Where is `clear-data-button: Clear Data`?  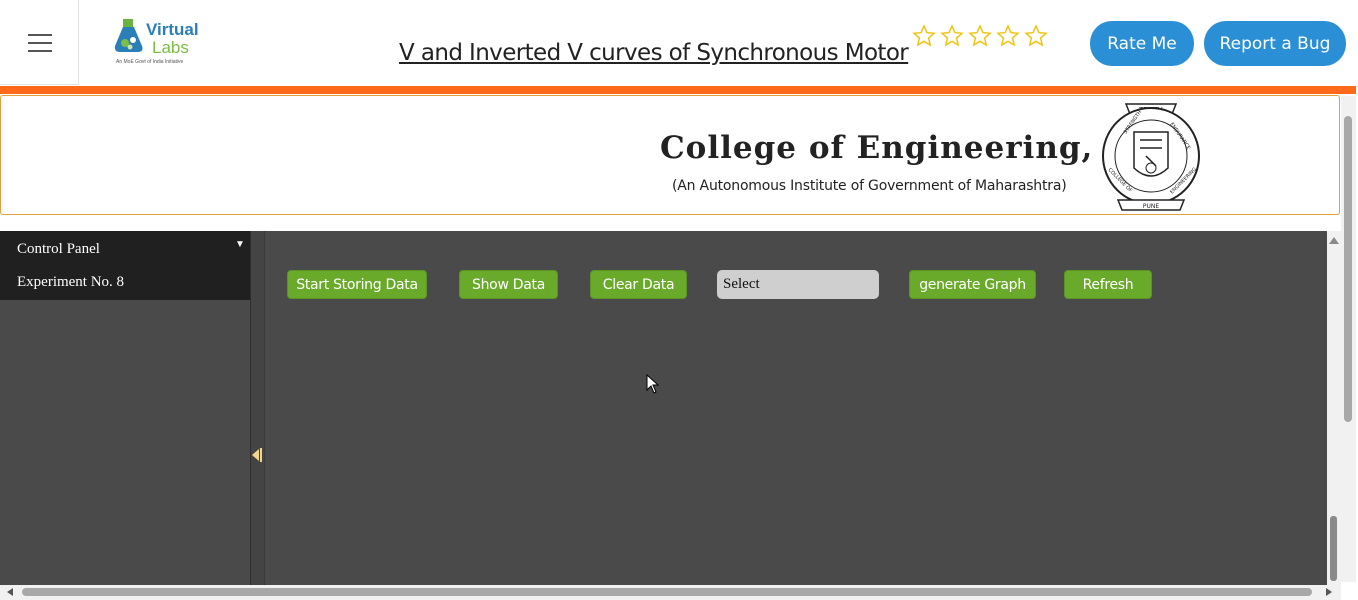
clear-data-button: Clear Data is located at coordinates (638, 284).